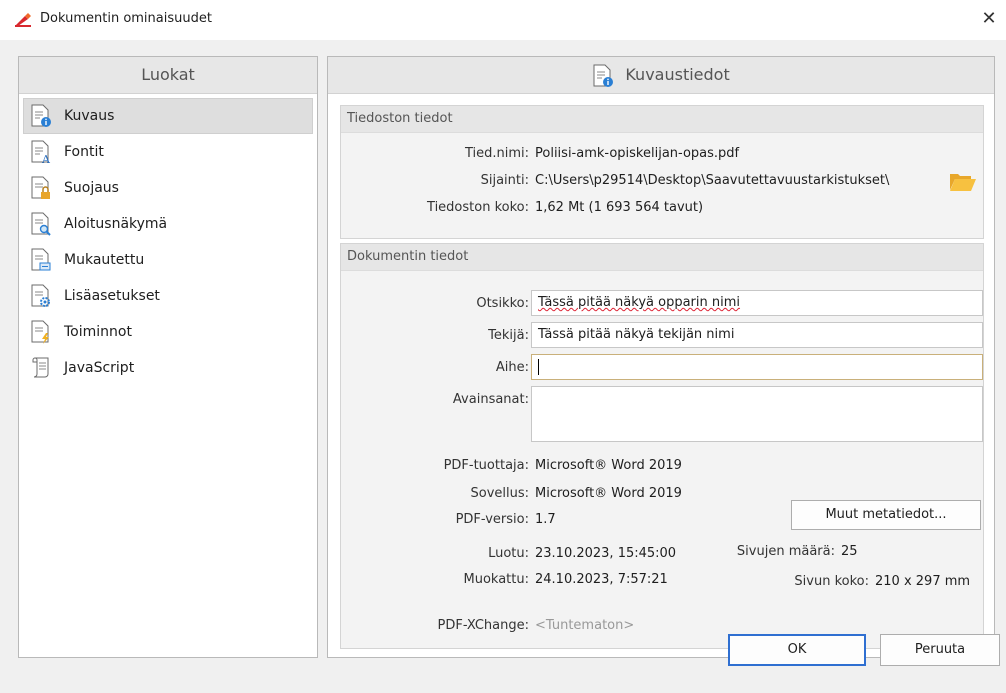 The image size is (1006, 693). Describe the element at coordinates (126, 18) in the screenshot. I see `window-title: Dokumentin ominaisuudet` at that location.